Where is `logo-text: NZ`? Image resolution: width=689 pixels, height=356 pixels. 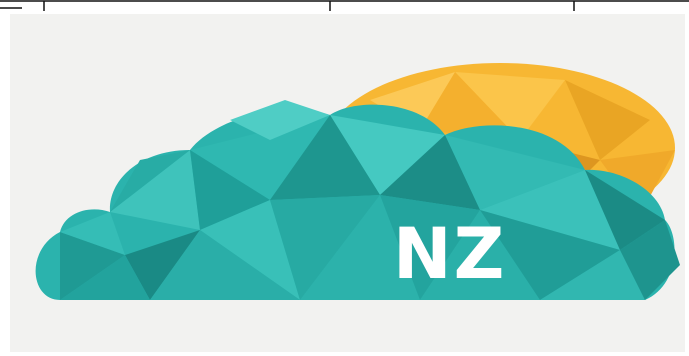 logo-text: NZ is located at coordinates (449, 254).